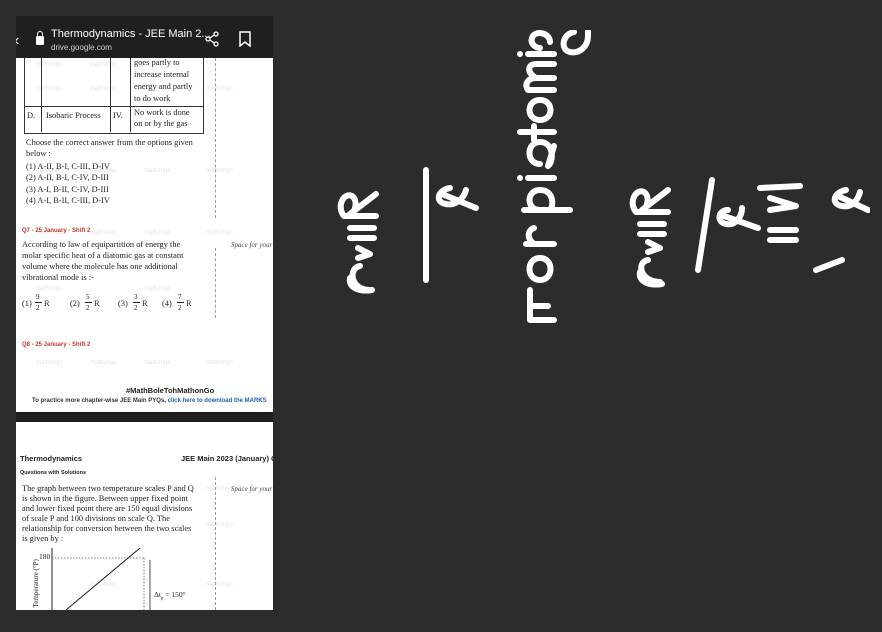 This screenshot has width=882, height=632. I want to click on table-cell-text: energy and partly, so click(163, 86).